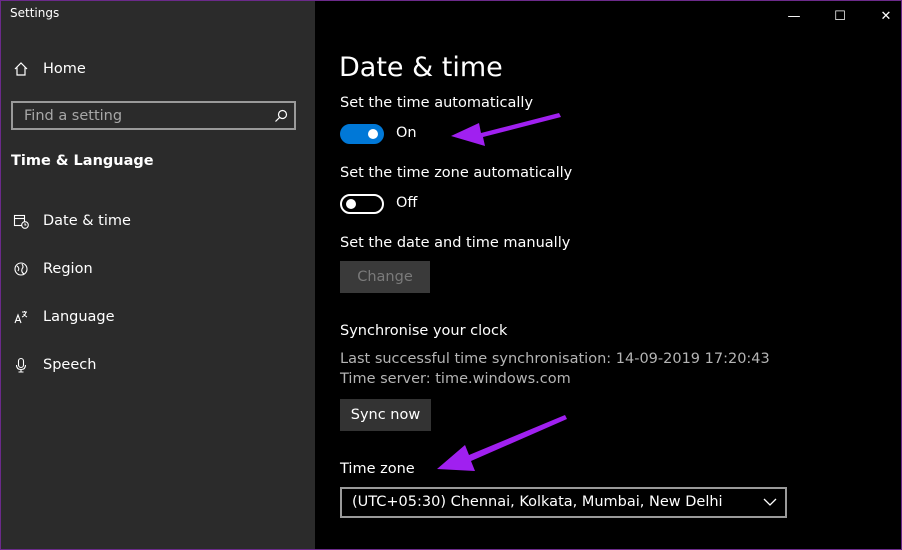  What do you see at coordinates (21, 69) in the screenshot?
I see `home-icon` at bounding box center [21, 69].